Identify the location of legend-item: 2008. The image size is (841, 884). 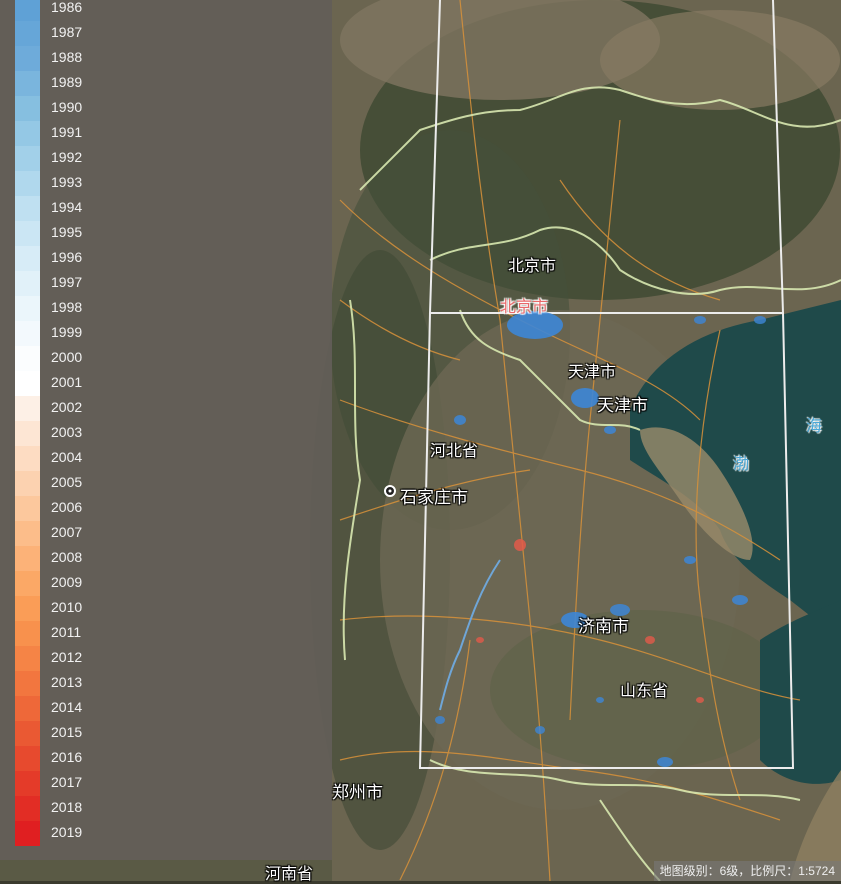
(115, 558).